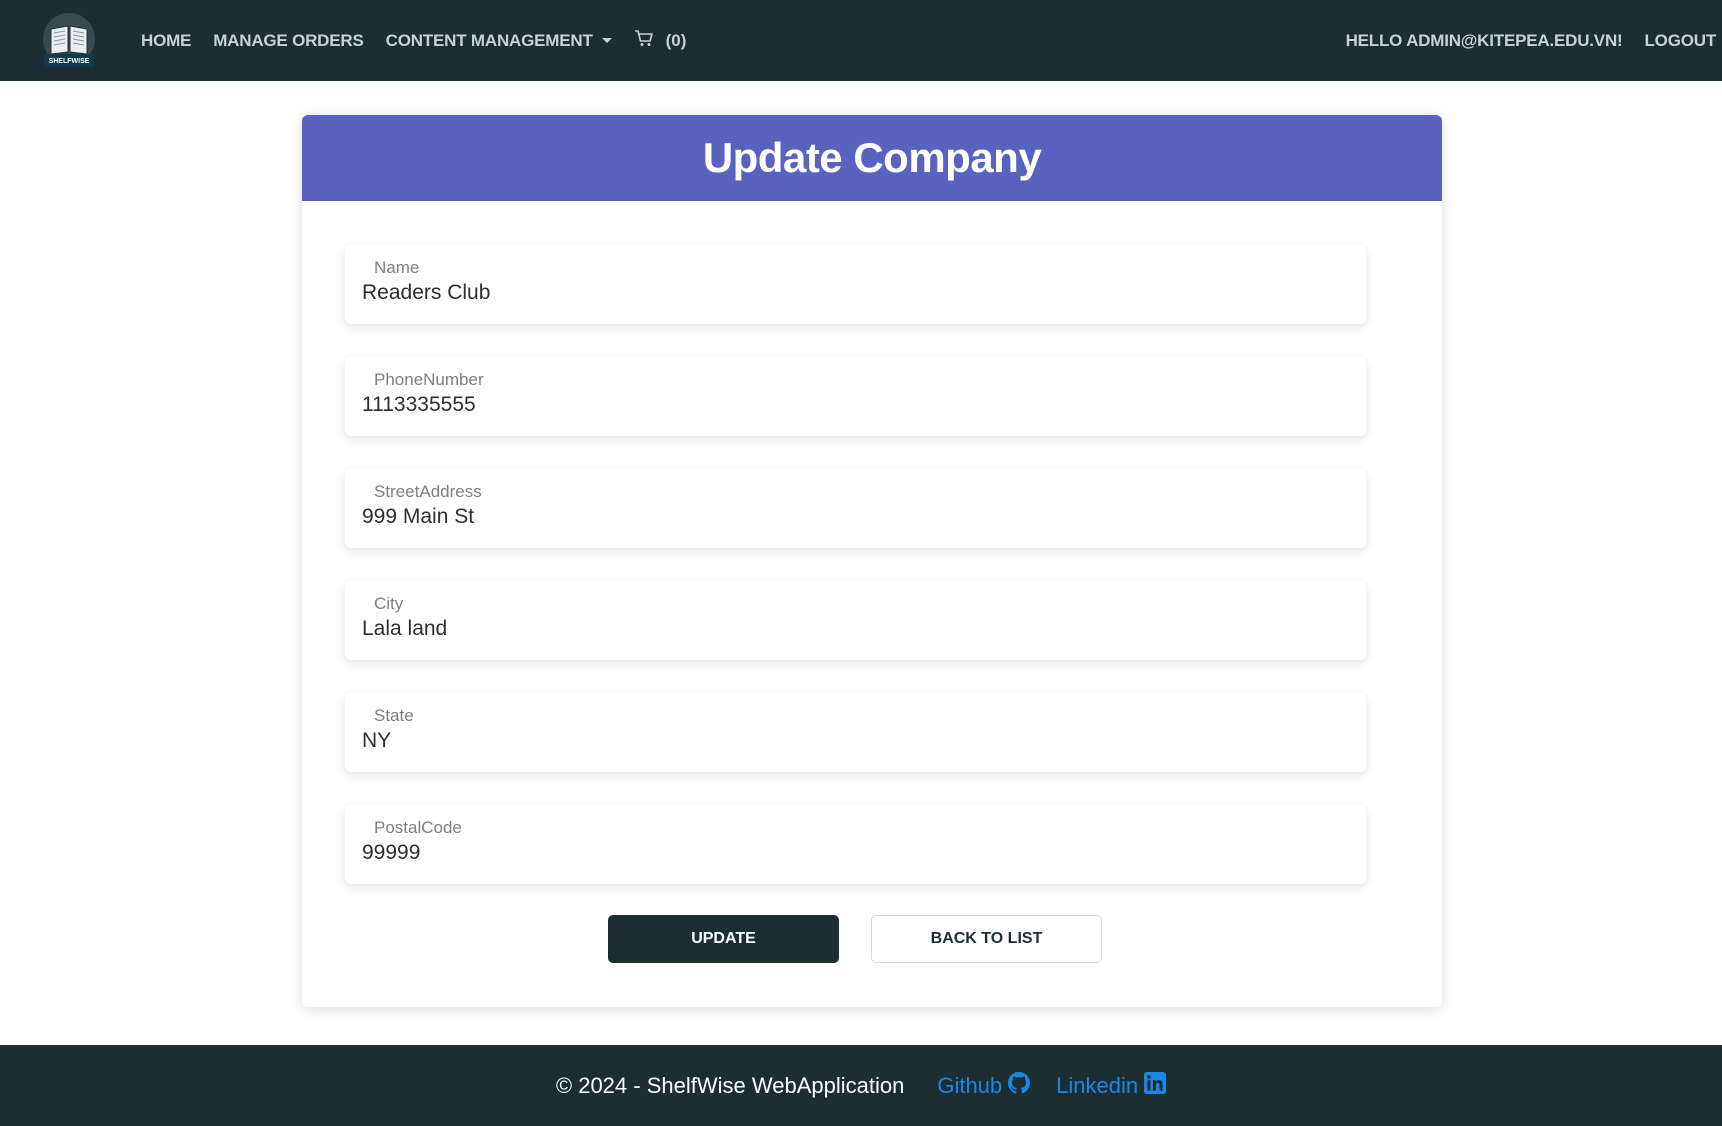  Describe the element at coordinates (418, 827) in the screenshot. I see `postal-code-label: PostalCode` at that location.